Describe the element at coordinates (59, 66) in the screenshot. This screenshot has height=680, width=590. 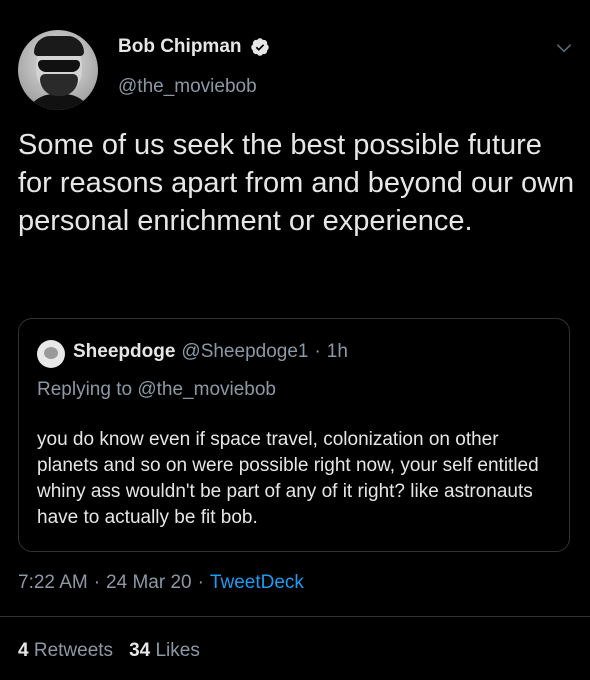
I see `avatar-sunglasses` at that location.